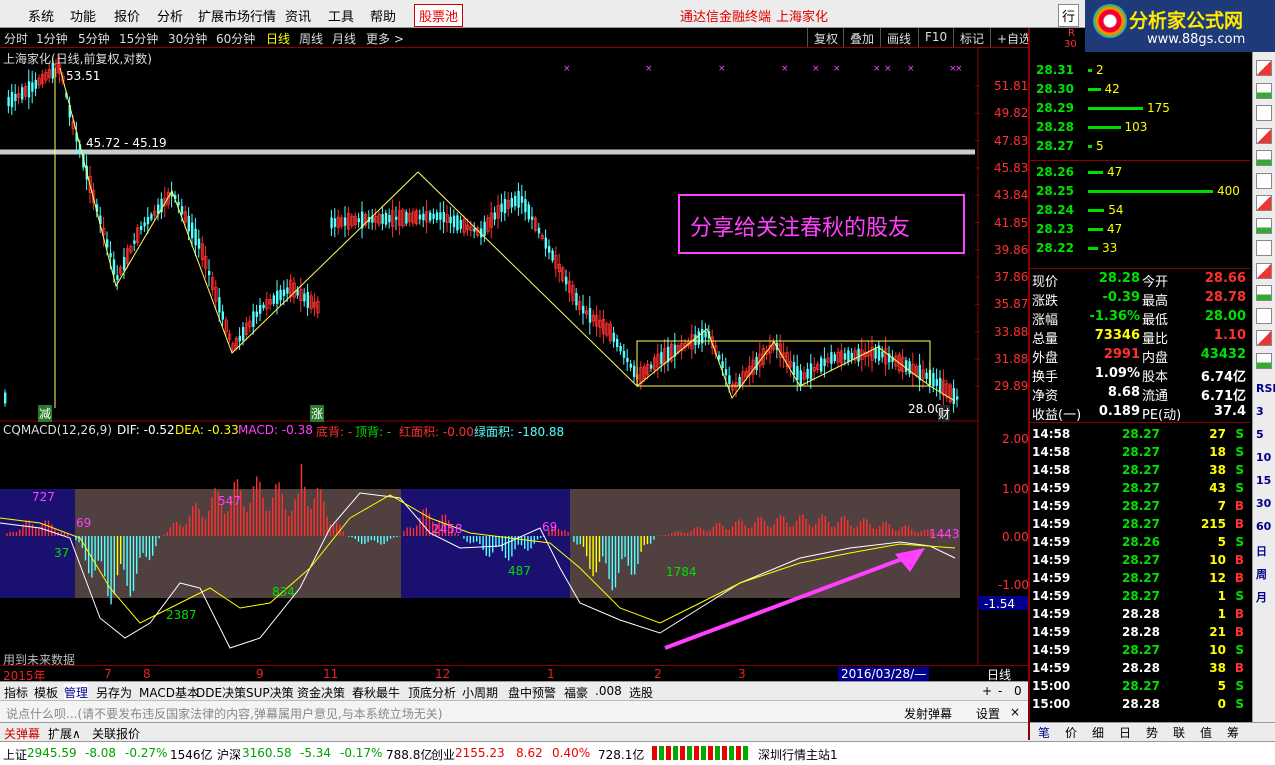 The width and height of the screenshot is (1275, 765). I want to click on draw-line-button: 画线, so click(898, 37).